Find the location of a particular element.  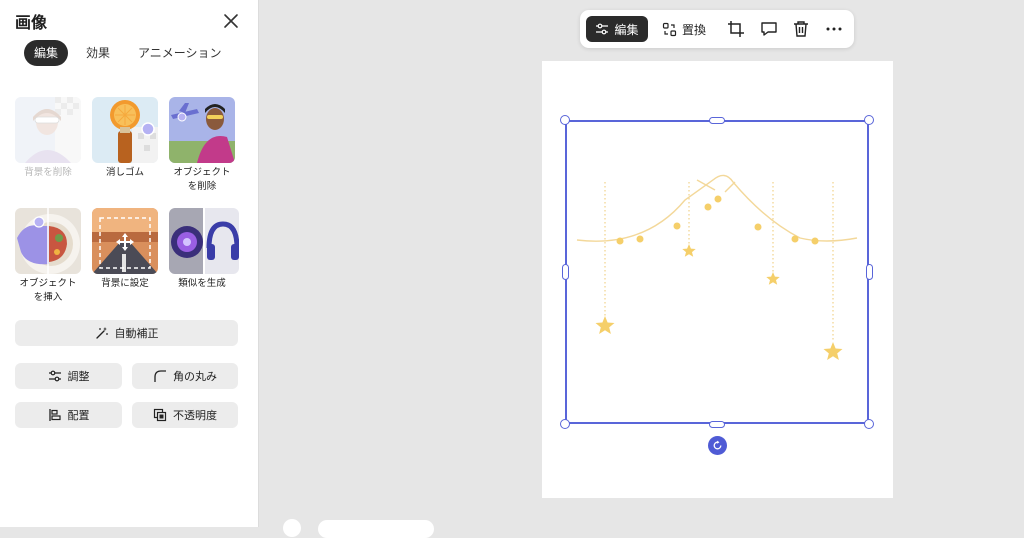

tool-label: 背景を削除 is located at coordinates (48, 172).